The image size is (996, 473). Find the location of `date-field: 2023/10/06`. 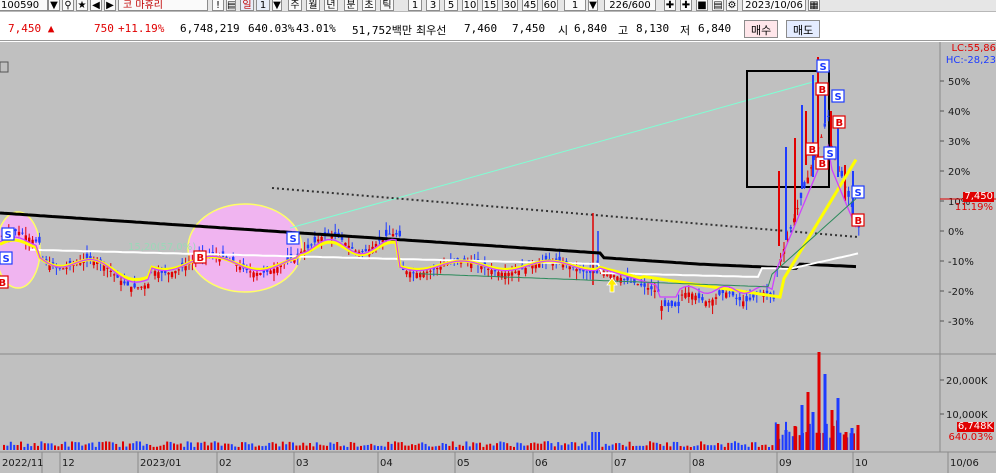

date-field: 2023/10/06 is located at coordinates (774, 5).